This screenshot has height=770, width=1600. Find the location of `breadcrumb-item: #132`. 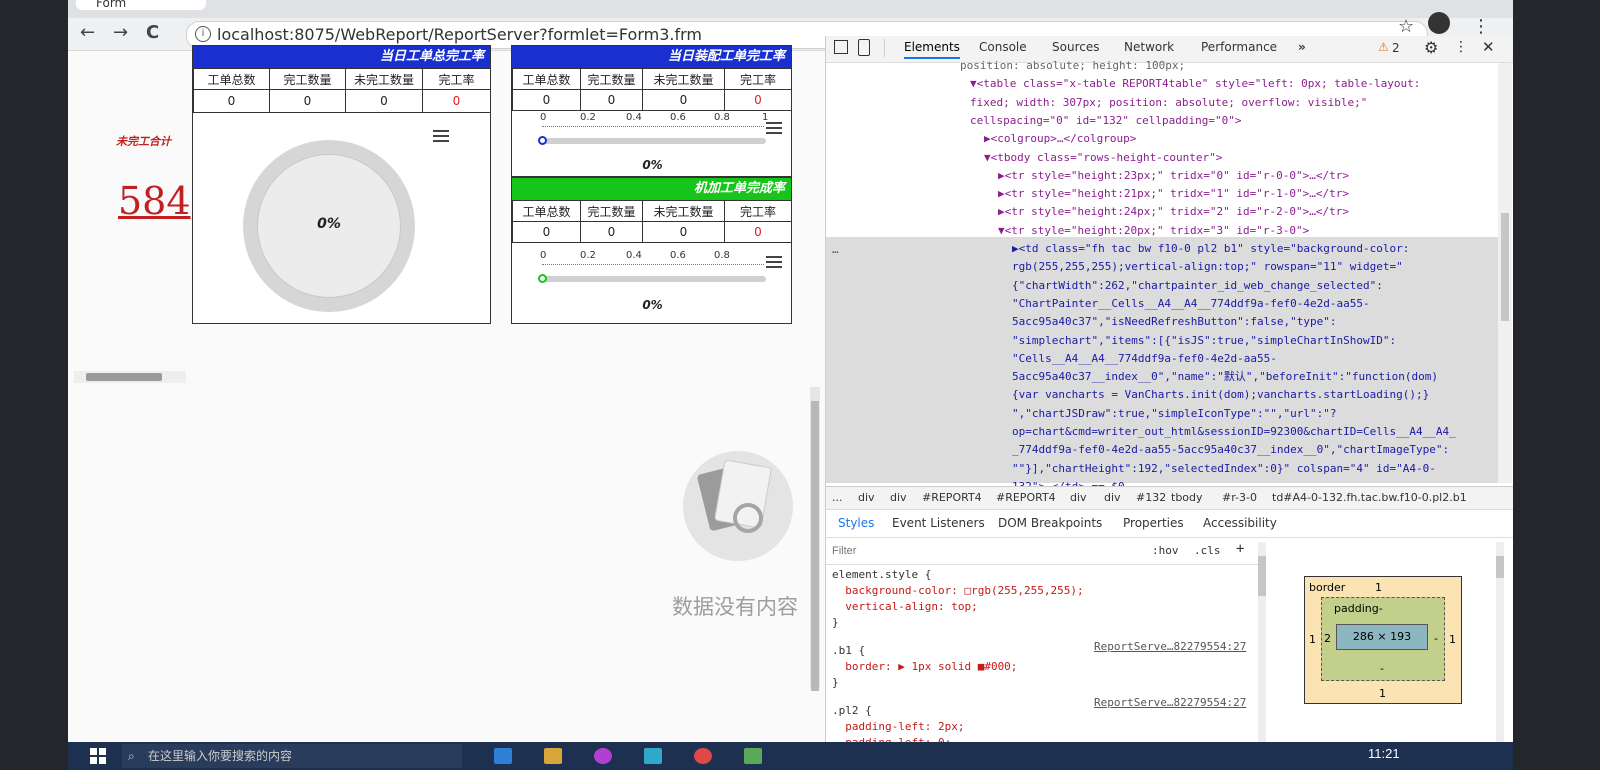

breadcrumb-item: #132 is located at coordinates (1151, 497).